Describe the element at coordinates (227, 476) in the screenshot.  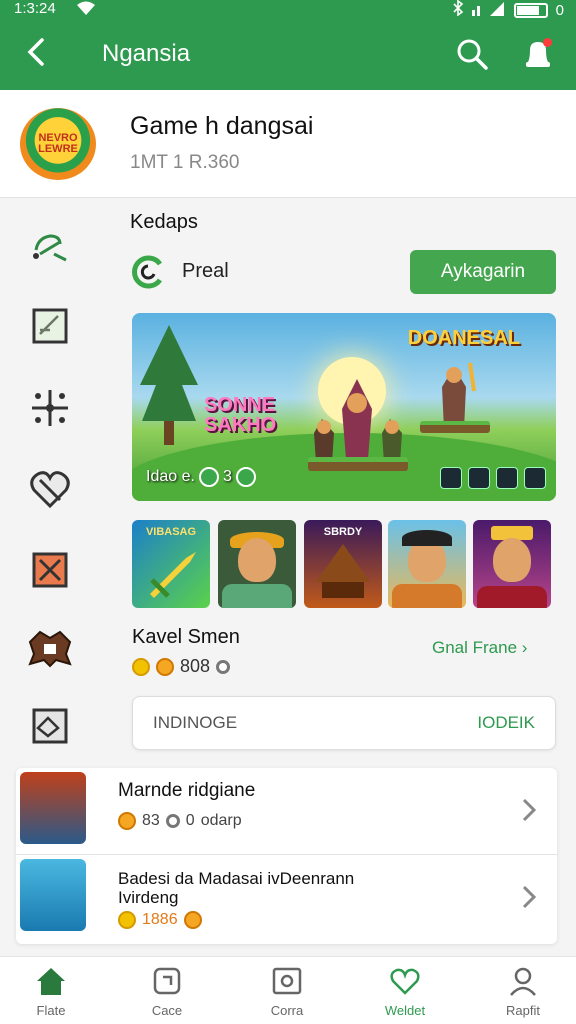
I see `banner-count: 3` at that location.